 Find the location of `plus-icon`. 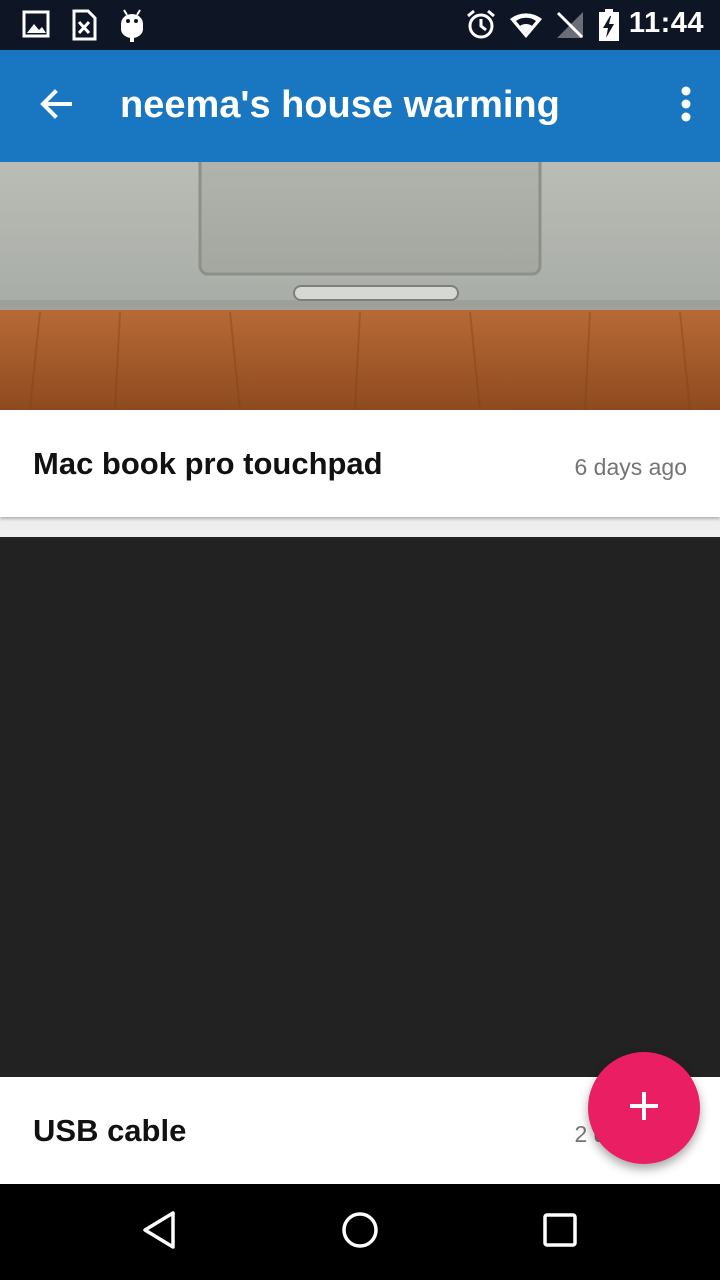

plus-icon is located at coordinates (644, 1108).